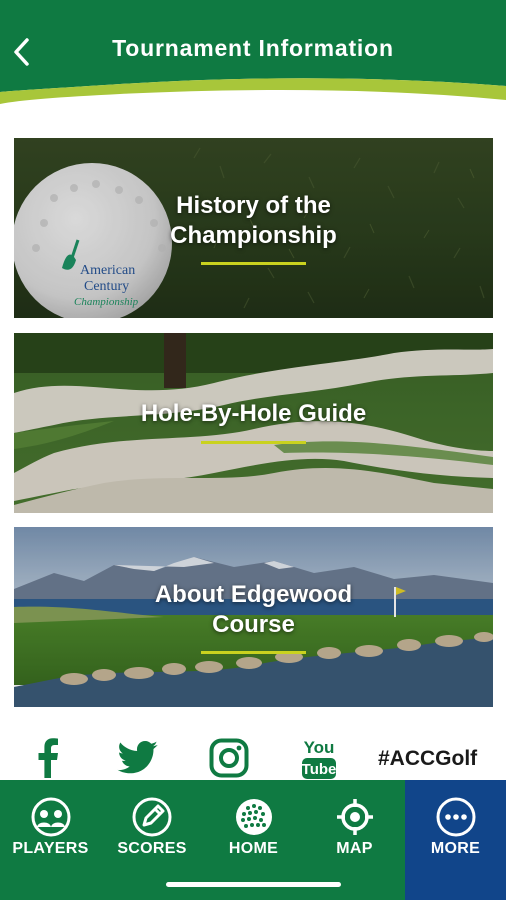 Image resolution: width=506 pixels, height=900 pixels. Describe the element at coordinates (253, 817) in the screenshot. I see `golf-ball-icon` at that location.